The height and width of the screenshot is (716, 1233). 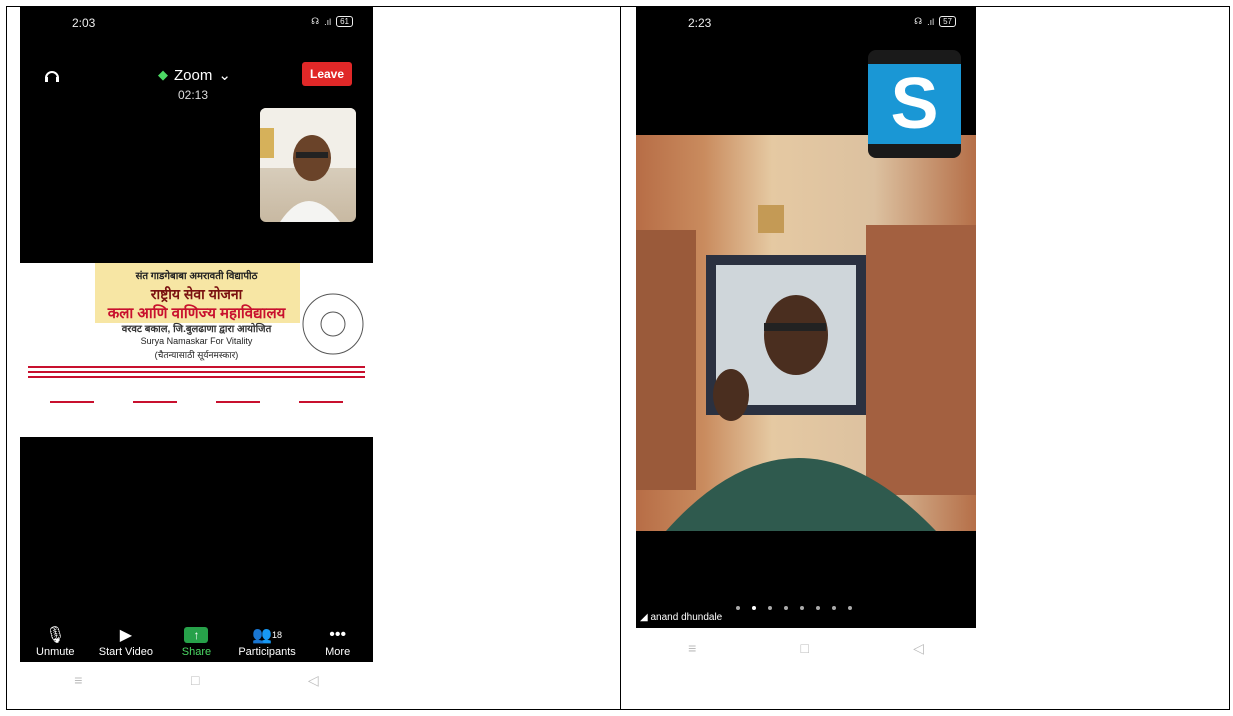 What do you see at coordinates (267, 635) in the screenshot?
I see `participants-icon: 👥 18` at bounding box center [267, 635].